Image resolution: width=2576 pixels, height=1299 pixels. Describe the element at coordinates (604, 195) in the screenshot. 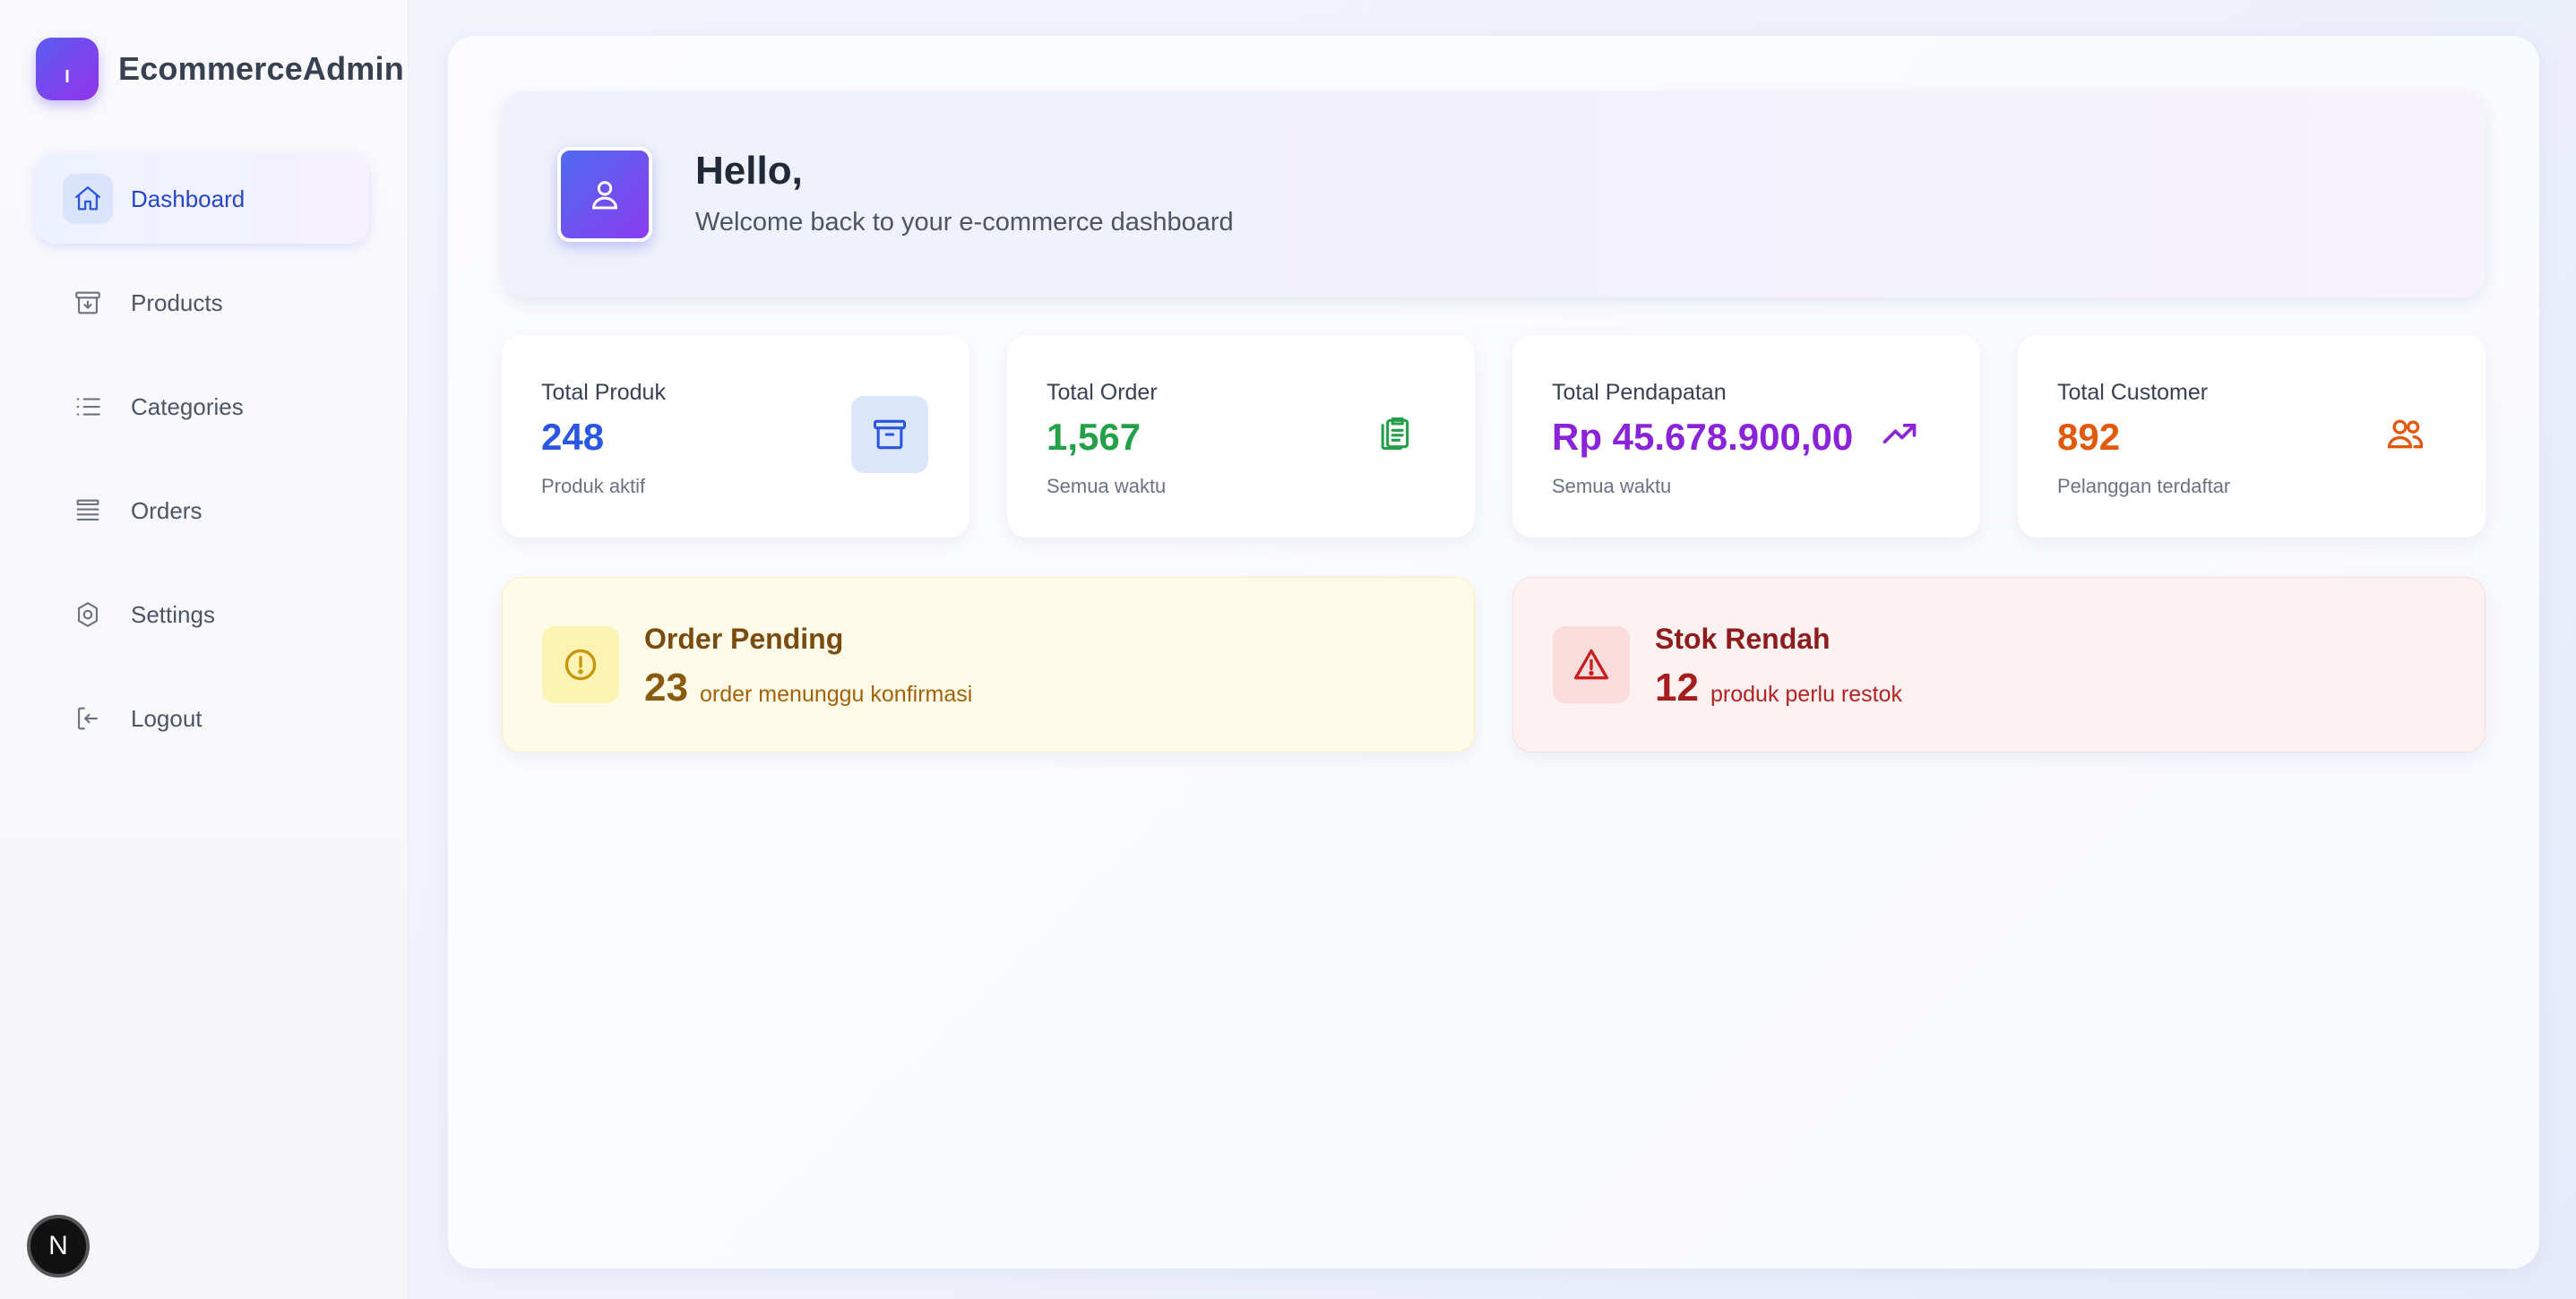

I see `user-icon` at that location.